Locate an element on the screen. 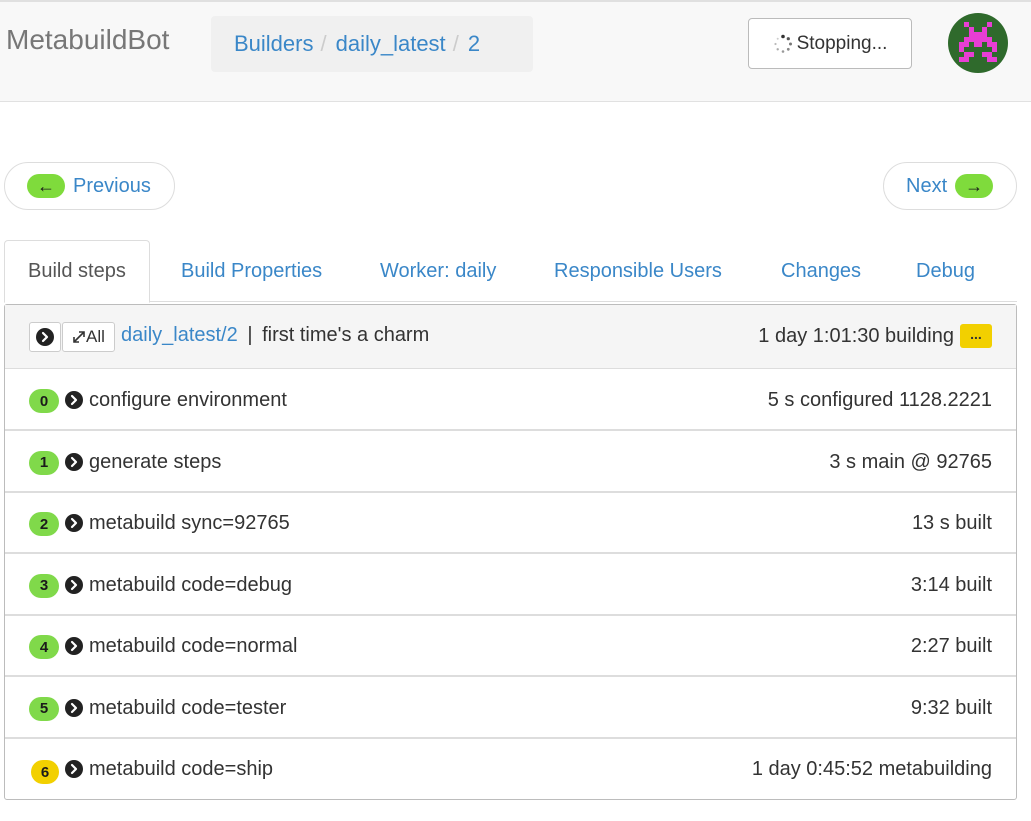 The width and height of the screenshot is (1031, 821). step-row: 5 metabuild code=tester 9:32 built is located at coordinates (510, 708).